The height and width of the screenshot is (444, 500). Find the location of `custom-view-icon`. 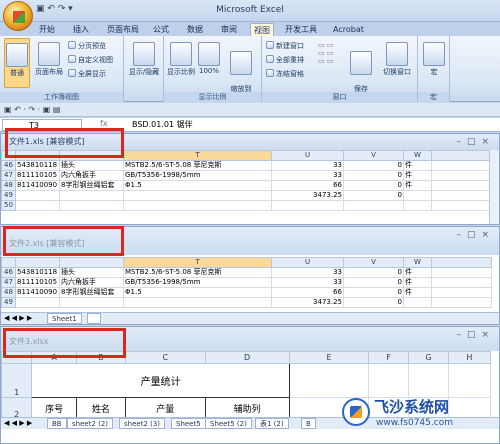

custom-view-icon is located at coordinates (72, 59).